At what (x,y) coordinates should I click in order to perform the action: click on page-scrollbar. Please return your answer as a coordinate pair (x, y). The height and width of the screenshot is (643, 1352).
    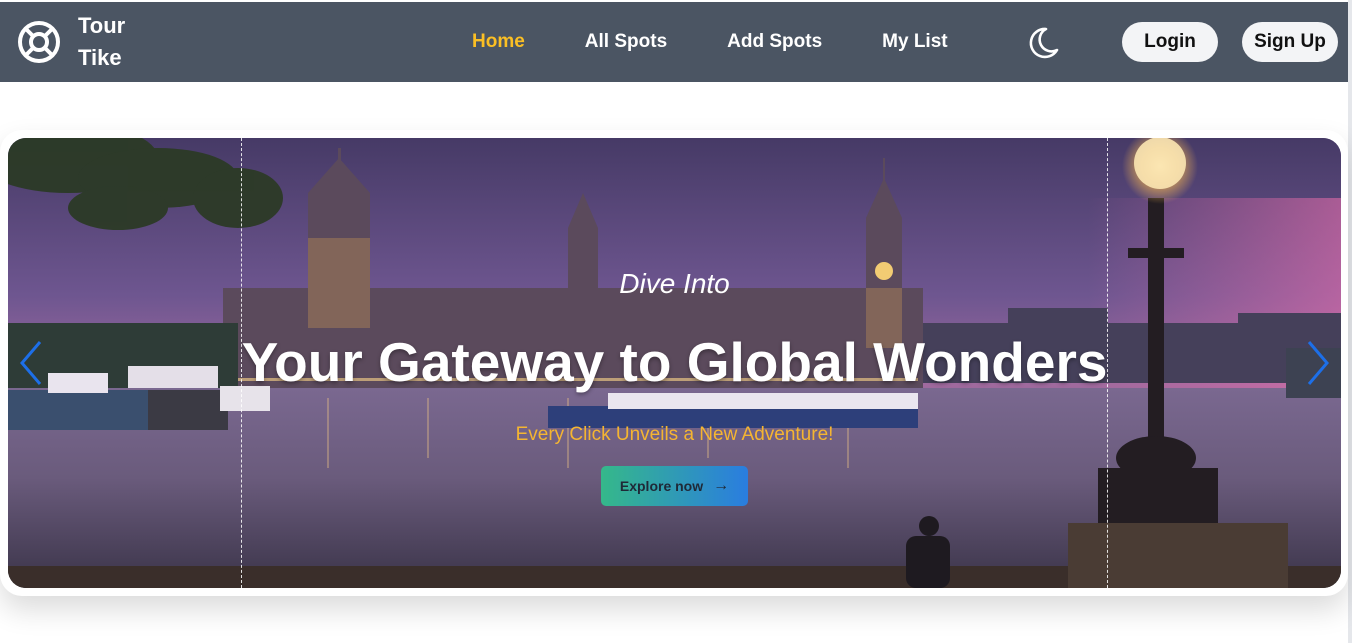
    Looking at the image, I should click on (1350, 321).